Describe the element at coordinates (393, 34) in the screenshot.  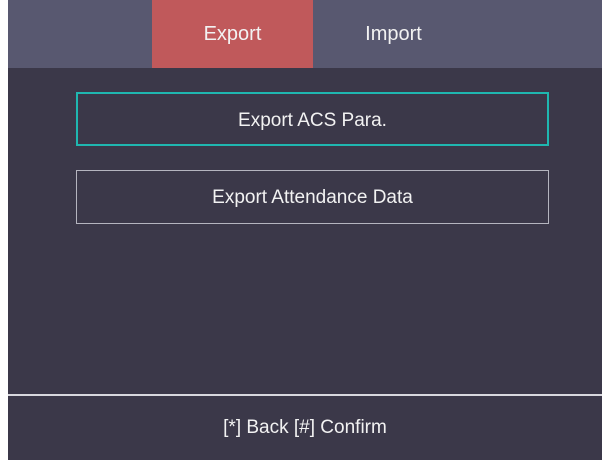
I see `tab-import: Import` at that location.